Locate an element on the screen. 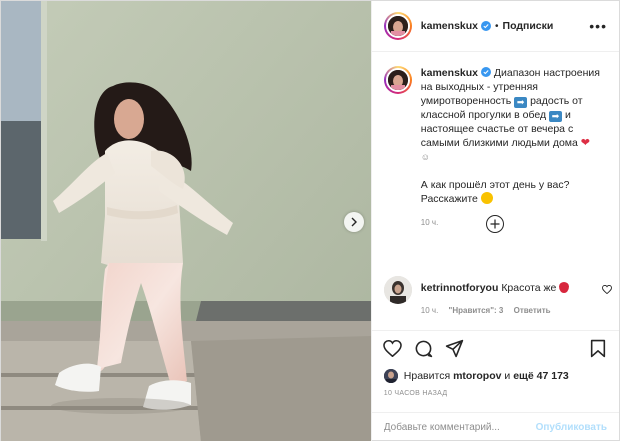 This screenshot has height=441, width=620. paper-plane-icon is located at coordinates (455, 348).